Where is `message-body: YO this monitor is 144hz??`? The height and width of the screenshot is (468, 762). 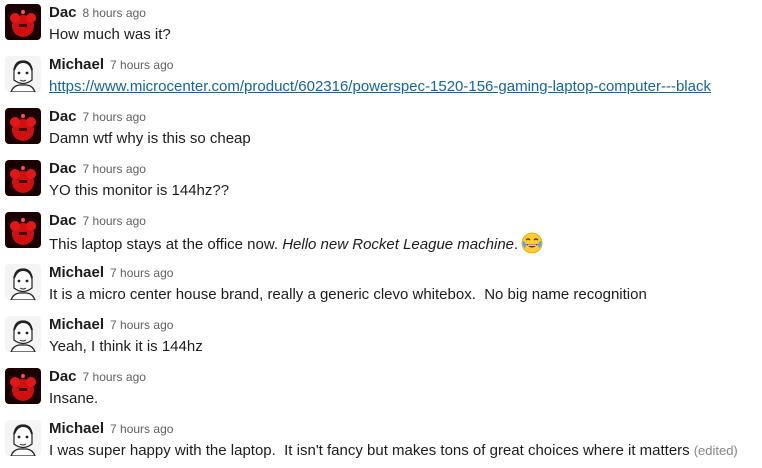 message-body: YO this monitor is 144hz?? is located at coordinates (139, 190).